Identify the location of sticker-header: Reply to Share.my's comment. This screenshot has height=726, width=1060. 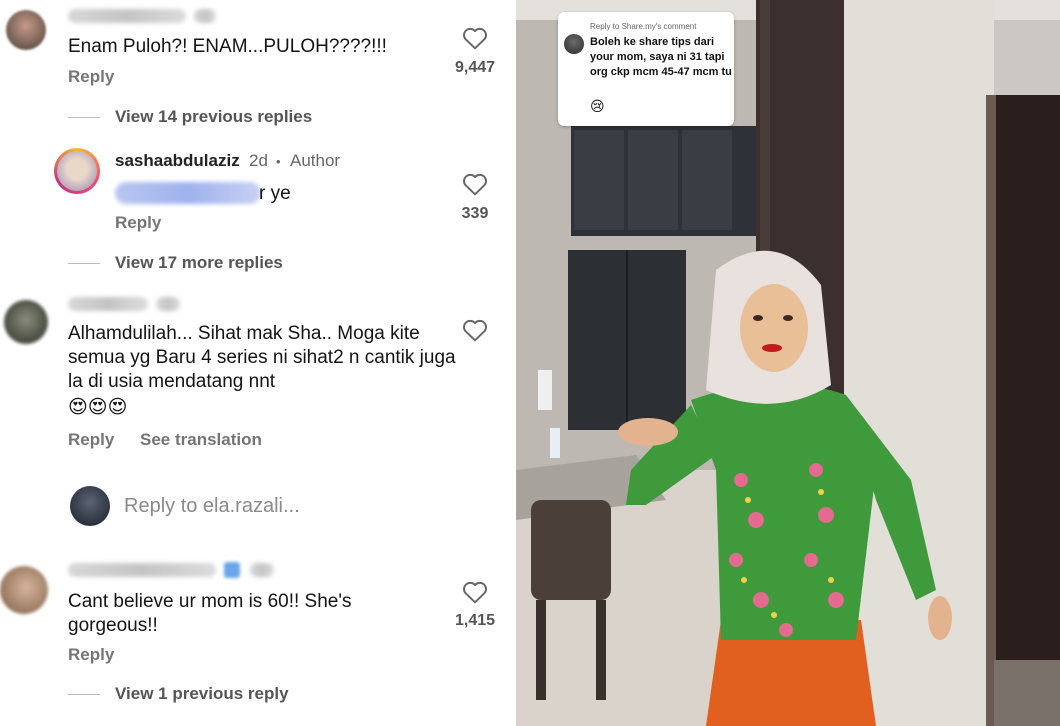
(643, 26).